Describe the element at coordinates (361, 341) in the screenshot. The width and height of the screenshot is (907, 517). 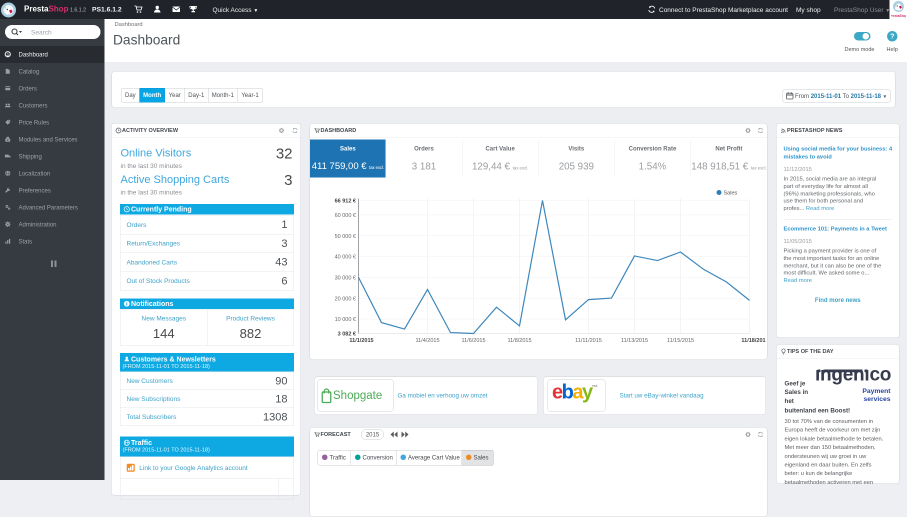
I see `svg-text: 11/1/2015` at that location.